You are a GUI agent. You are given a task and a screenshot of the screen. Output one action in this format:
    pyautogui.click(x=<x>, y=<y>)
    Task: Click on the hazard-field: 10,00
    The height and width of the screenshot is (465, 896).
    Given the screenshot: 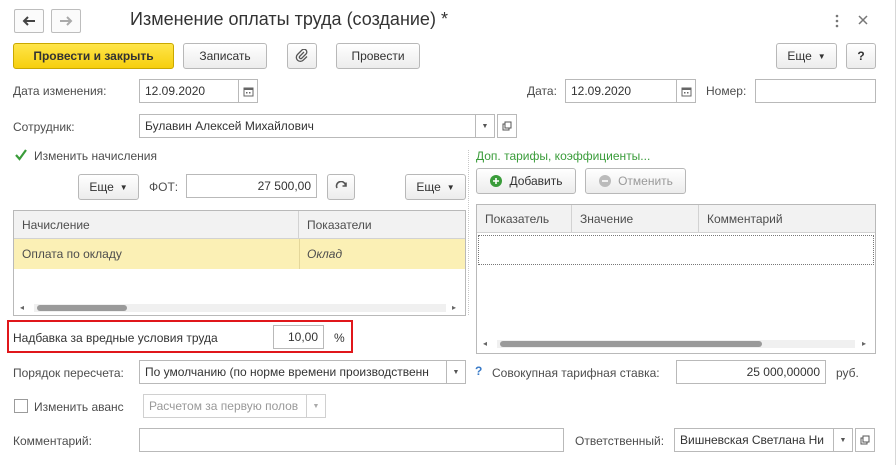 What is the action you would take?
    pyautogui.click(x=298, y=337)
    